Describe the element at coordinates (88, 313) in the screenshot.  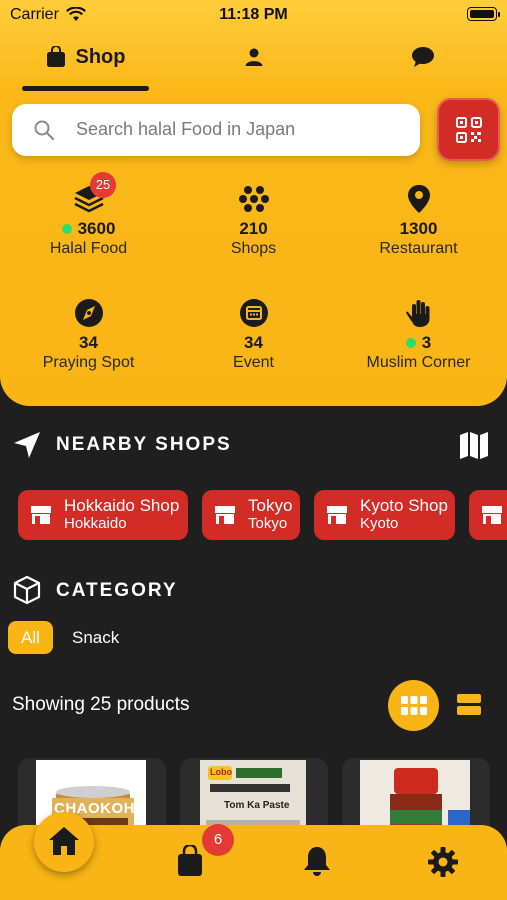
I see `compass-icon` at that location.